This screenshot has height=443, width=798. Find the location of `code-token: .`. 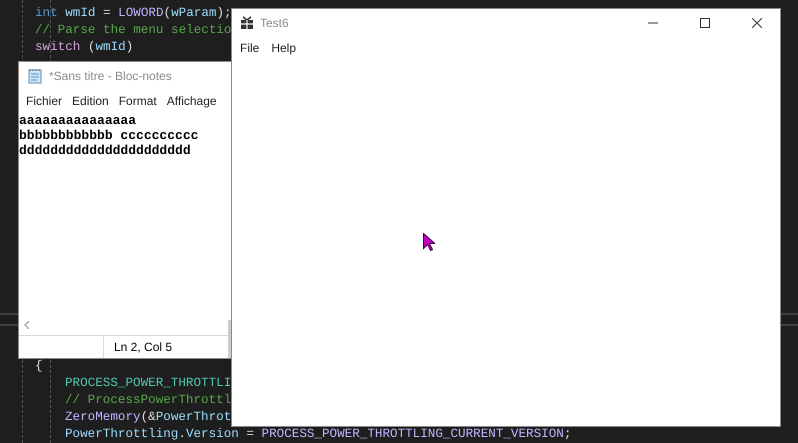

code-token: . is located at coordinates (182, 434).